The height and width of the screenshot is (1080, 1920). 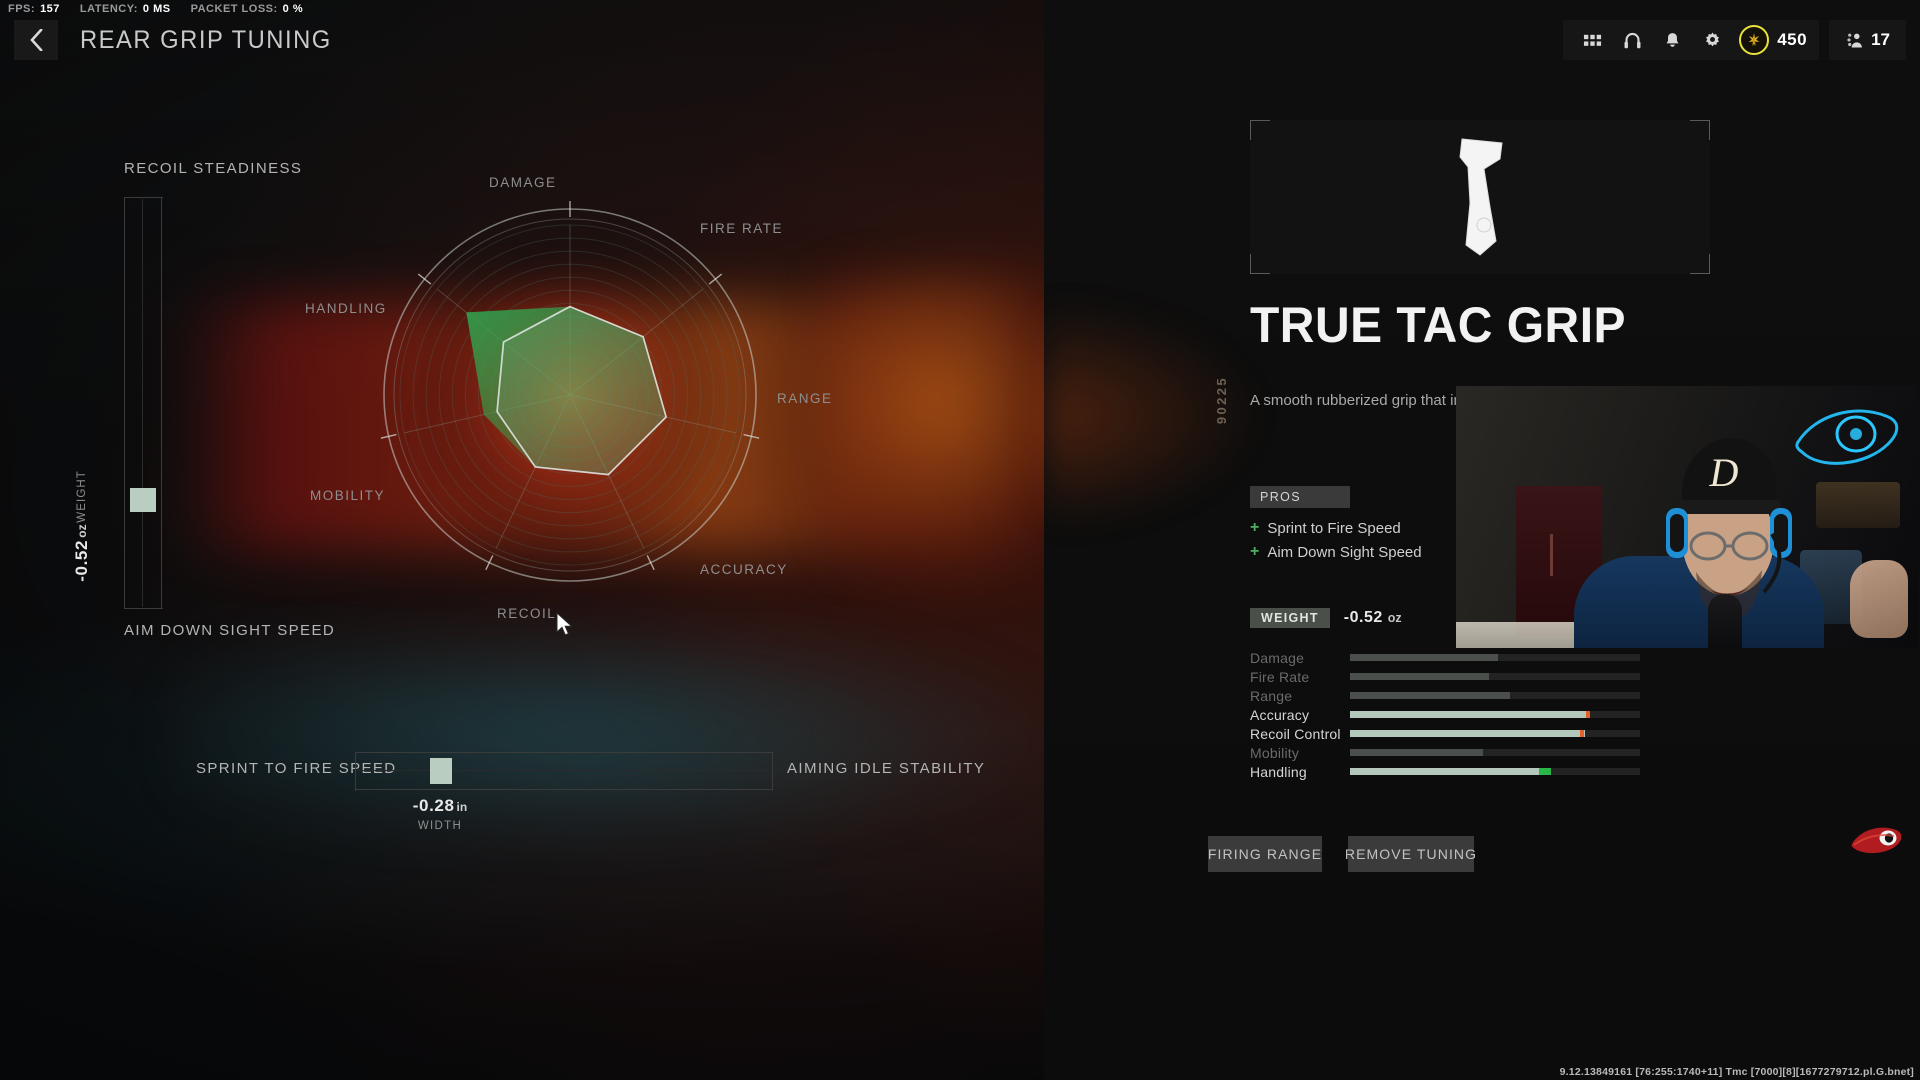 I want to click on latency-label: LATENCY:, so click(x=108, y=9).